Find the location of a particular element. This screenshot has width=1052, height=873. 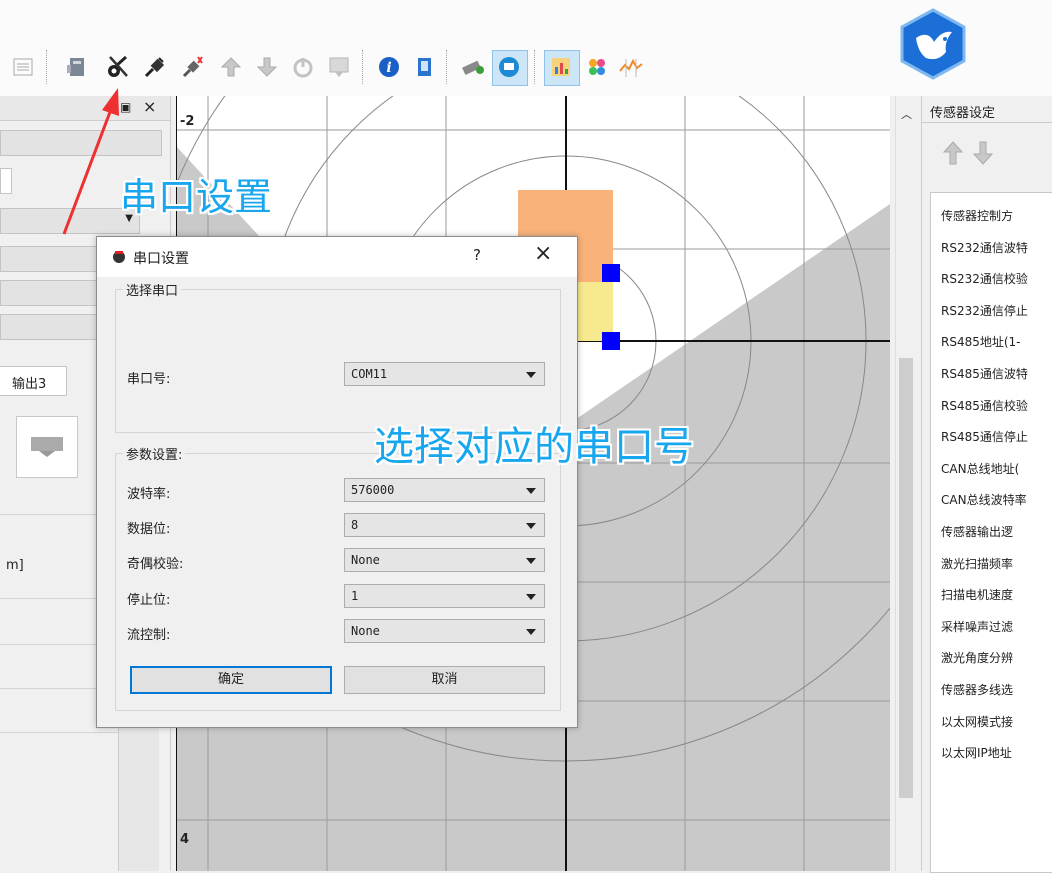

axis-label-bottom: 4 is located at coordinates (185, 839).